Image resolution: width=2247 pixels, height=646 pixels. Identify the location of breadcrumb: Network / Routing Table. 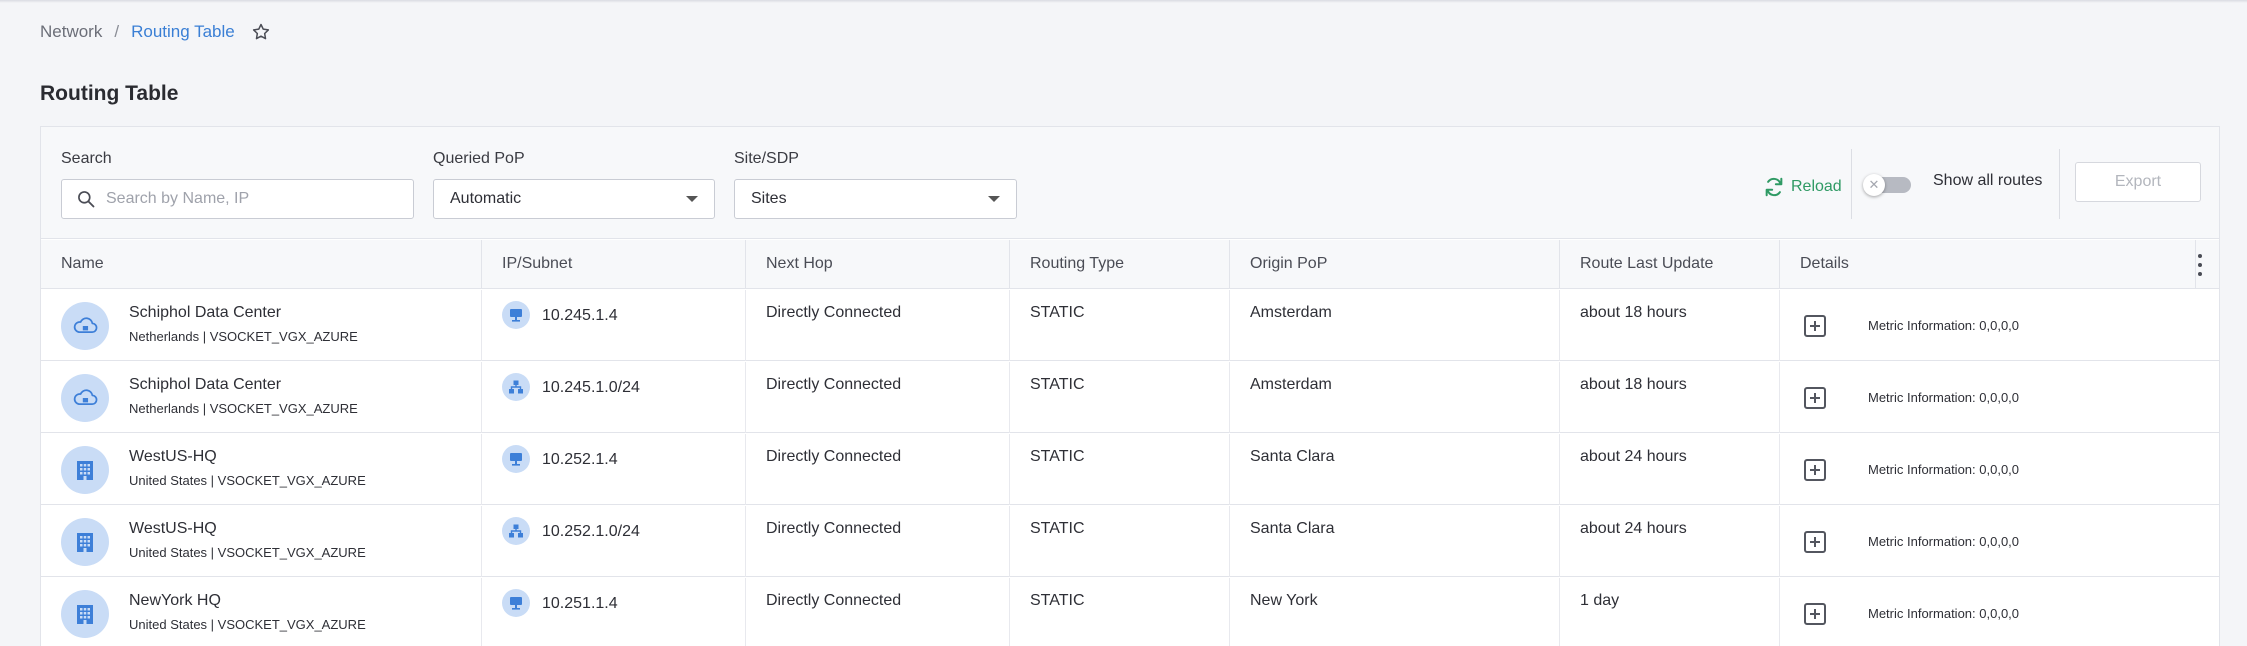
(155, 32).